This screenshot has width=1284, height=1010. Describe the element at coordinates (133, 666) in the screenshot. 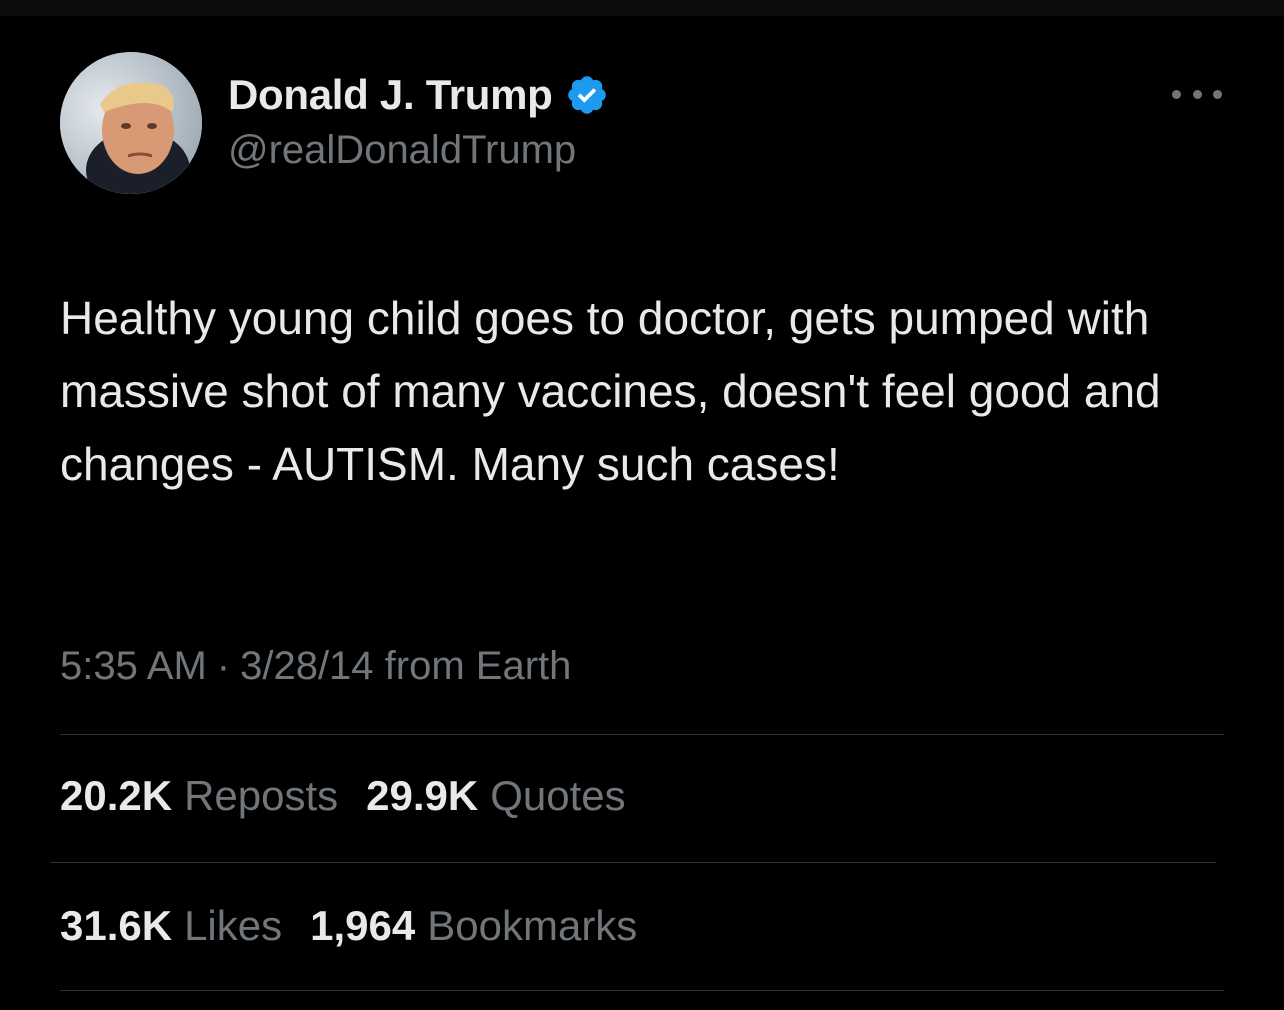

I see `tweet-time: 5:35 AM` at that location.